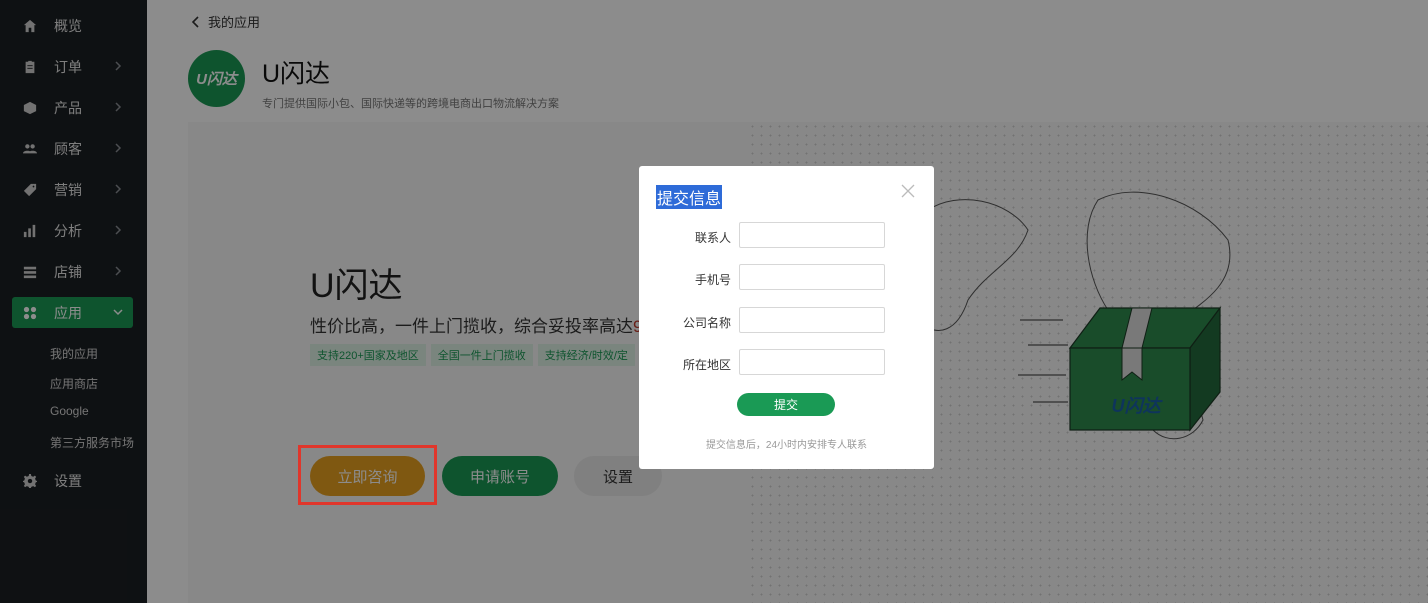 The height and width of the screenshot is (603, 1428). I want to click on close-icon, so click(908, 191).